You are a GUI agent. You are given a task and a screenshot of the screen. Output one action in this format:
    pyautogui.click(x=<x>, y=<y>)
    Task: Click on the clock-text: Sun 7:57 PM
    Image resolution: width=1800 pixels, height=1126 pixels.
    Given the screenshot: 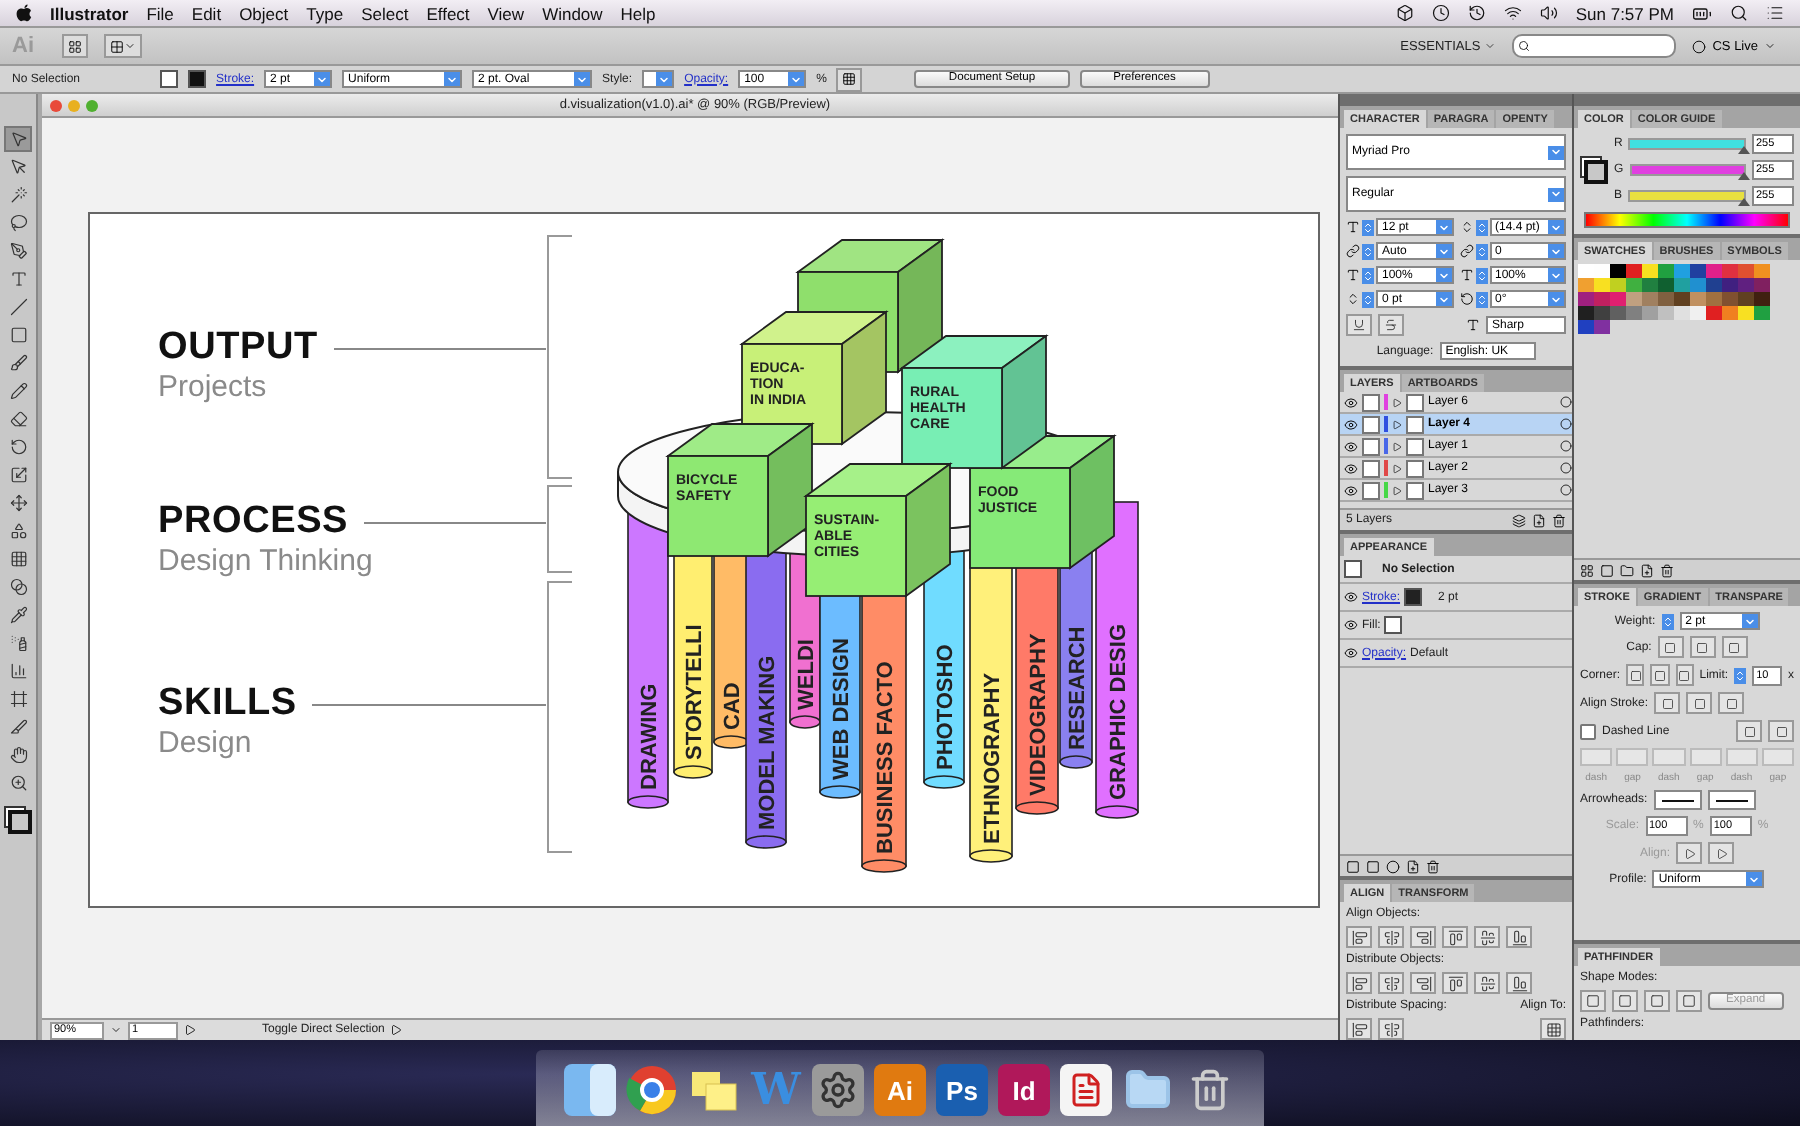 What is the action you would take?
    pyautogui.click(x=1624, y=13)
    